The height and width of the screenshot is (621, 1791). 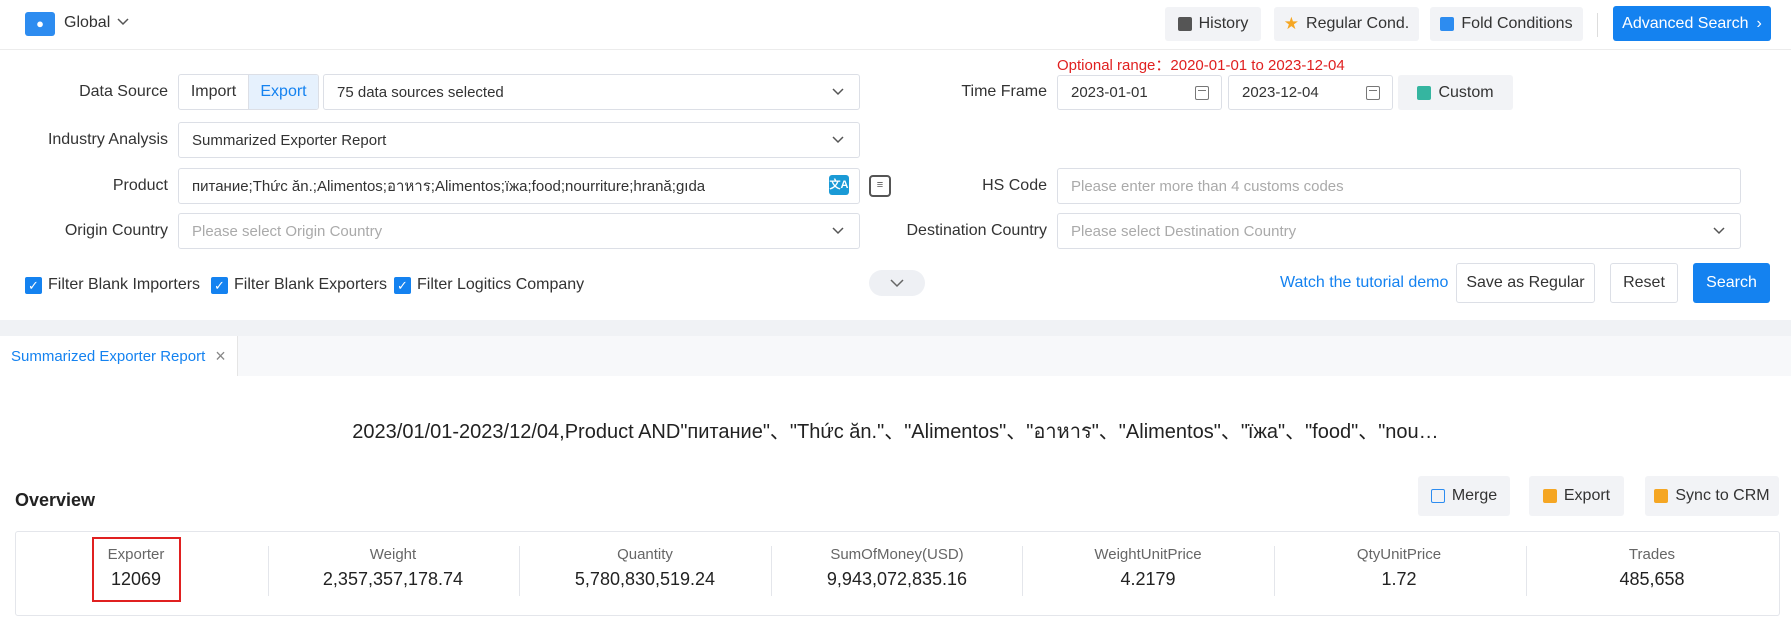 I want to click on stat-qty-unit-price: QtyUnitPrice 1.72, so click(x=1399, y=568).